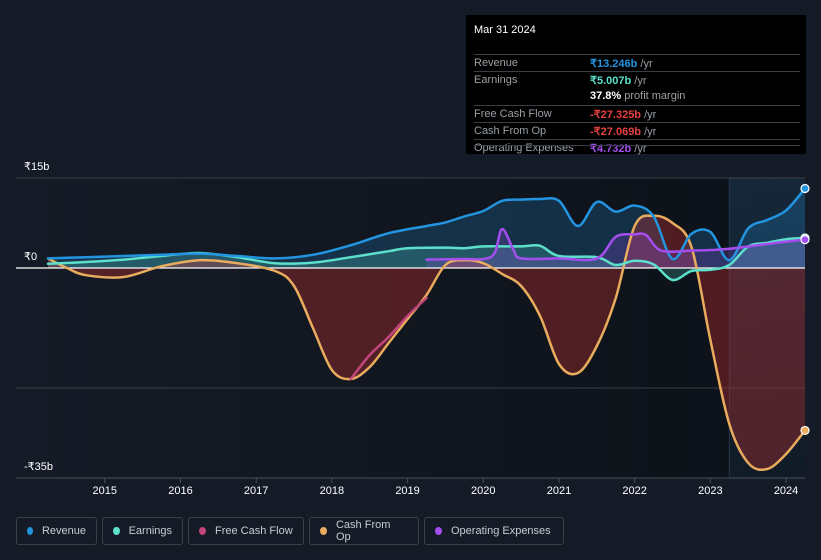  What do you see at coordinates (786, 491) in the screenshot?
I see `x-tick-label: 2024` at bounding box center [786, 491].